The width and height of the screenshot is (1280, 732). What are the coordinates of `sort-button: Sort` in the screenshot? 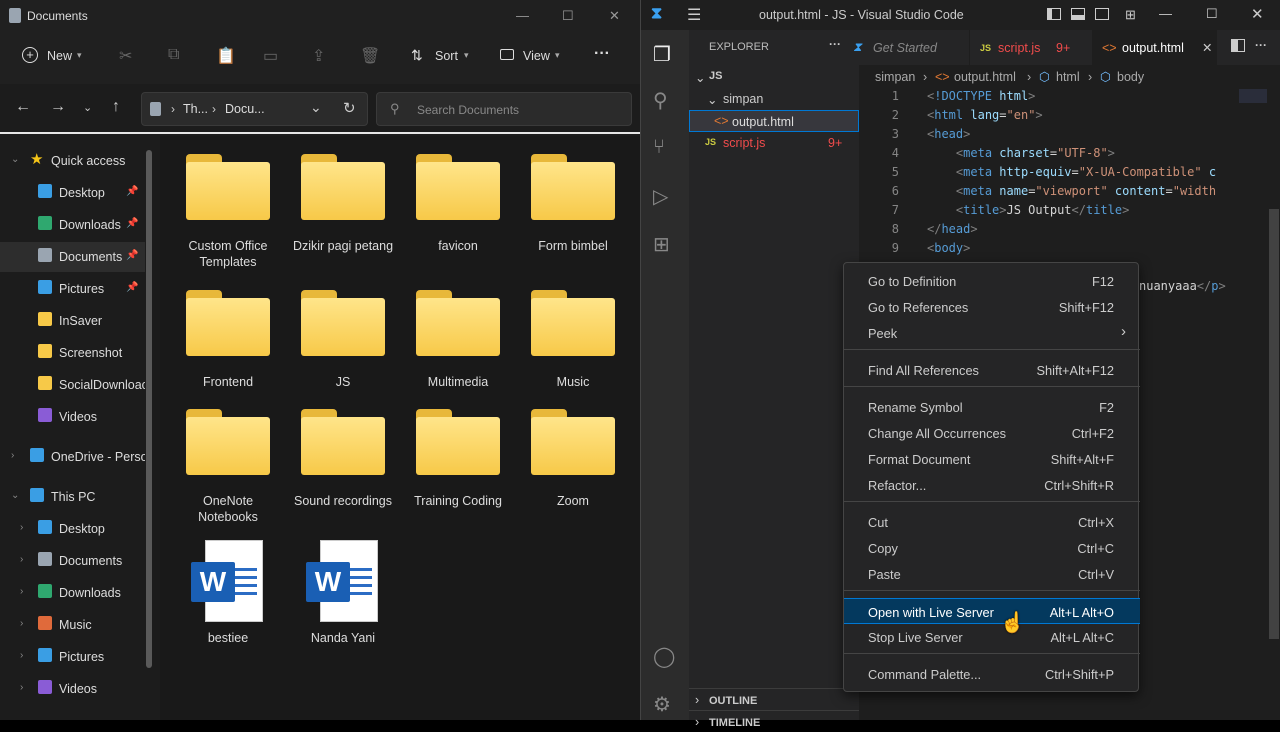 It's located at (446, 56).